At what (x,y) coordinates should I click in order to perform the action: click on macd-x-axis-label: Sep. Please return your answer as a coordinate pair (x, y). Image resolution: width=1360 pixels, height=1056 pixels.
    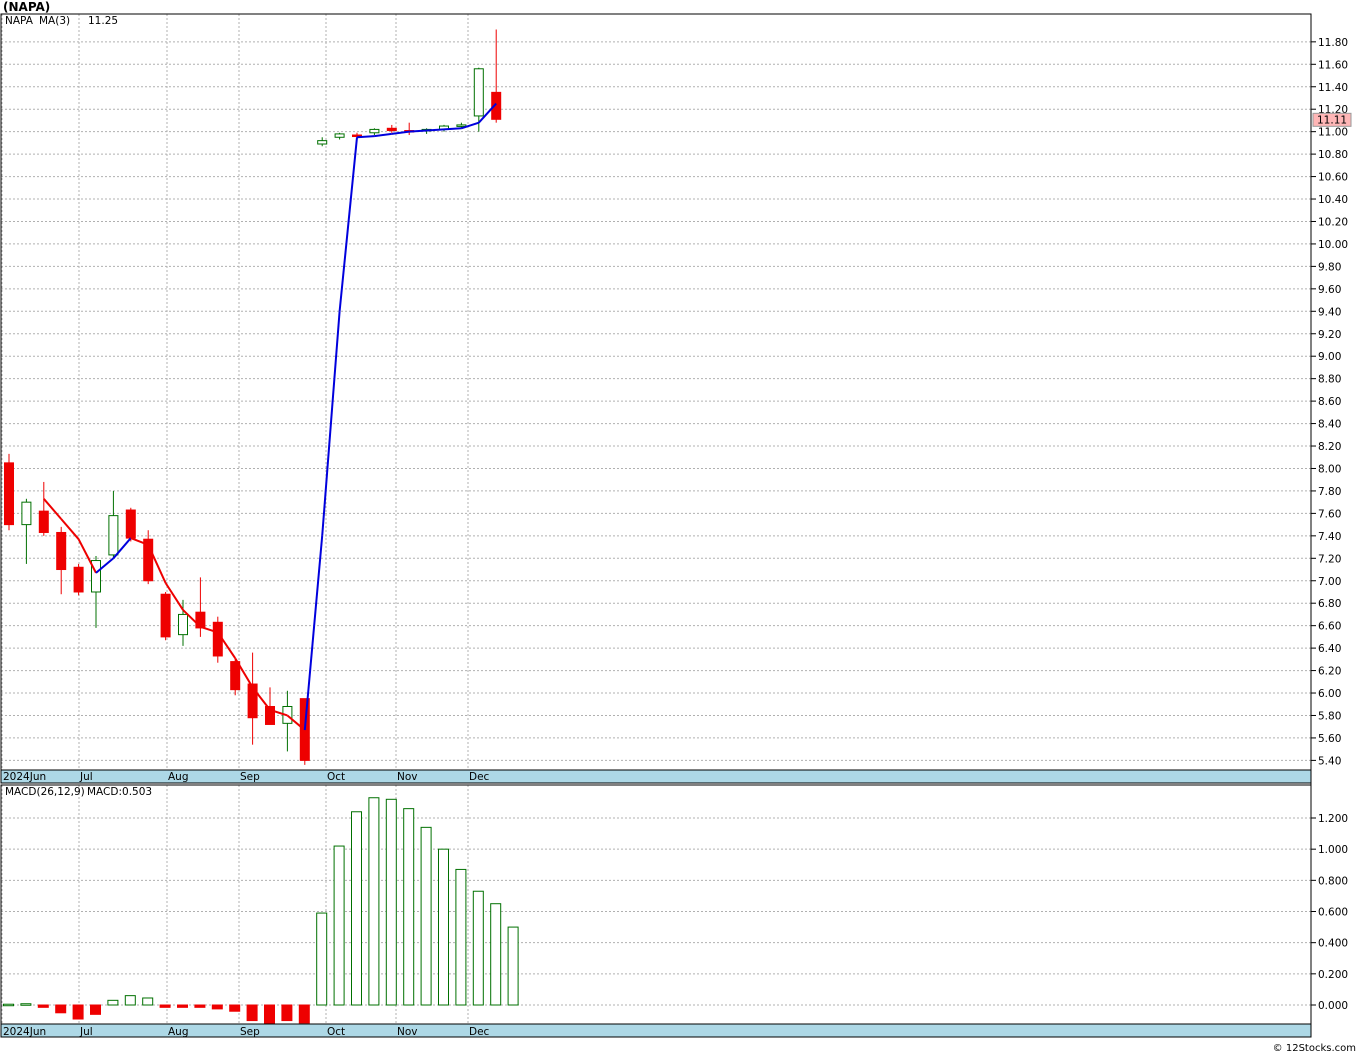
    Looking at the image, I should click on (250, 1032).